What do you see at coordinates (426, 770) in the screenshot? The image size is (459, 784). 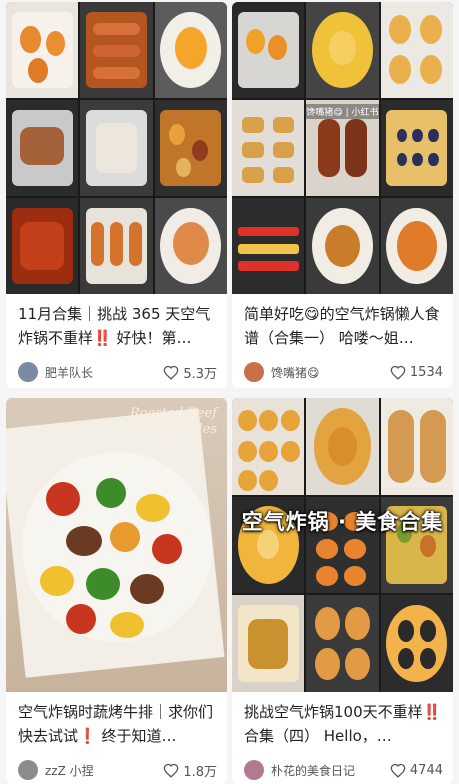 I see `like-count: 4744` at bounding box center [426, 770].